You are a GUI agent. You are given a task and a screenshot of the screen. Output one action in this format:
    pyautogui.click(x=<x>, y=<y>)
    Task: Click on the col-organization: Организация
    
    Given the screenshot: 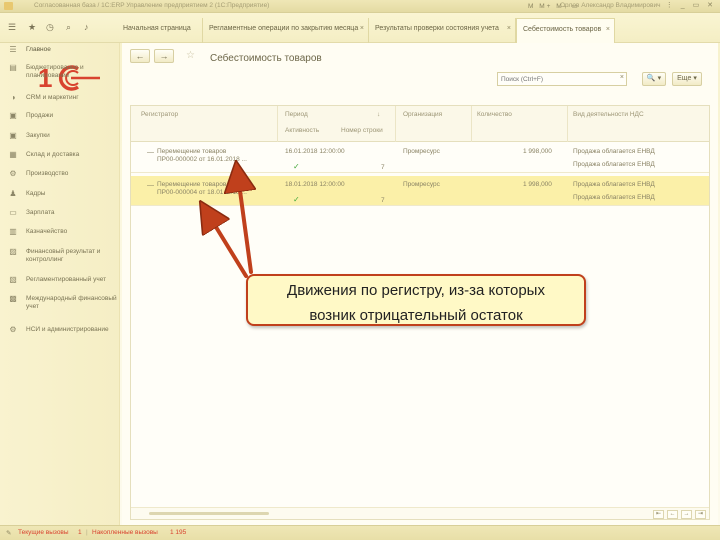 What is the action you would take?
    pyautogui.click(x=422, y=114)
    